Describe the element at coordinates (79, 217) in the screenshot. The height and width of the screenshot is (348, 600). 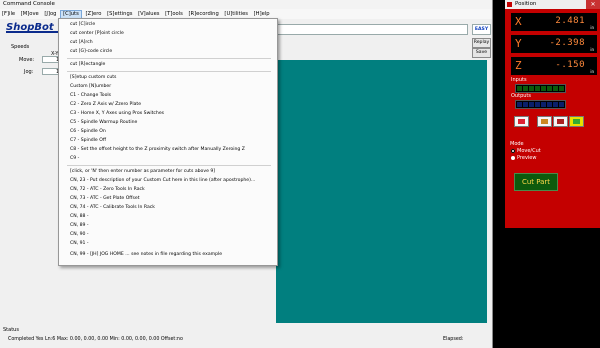
I see `menu-item-cn88: CN, 88 -` at that location.